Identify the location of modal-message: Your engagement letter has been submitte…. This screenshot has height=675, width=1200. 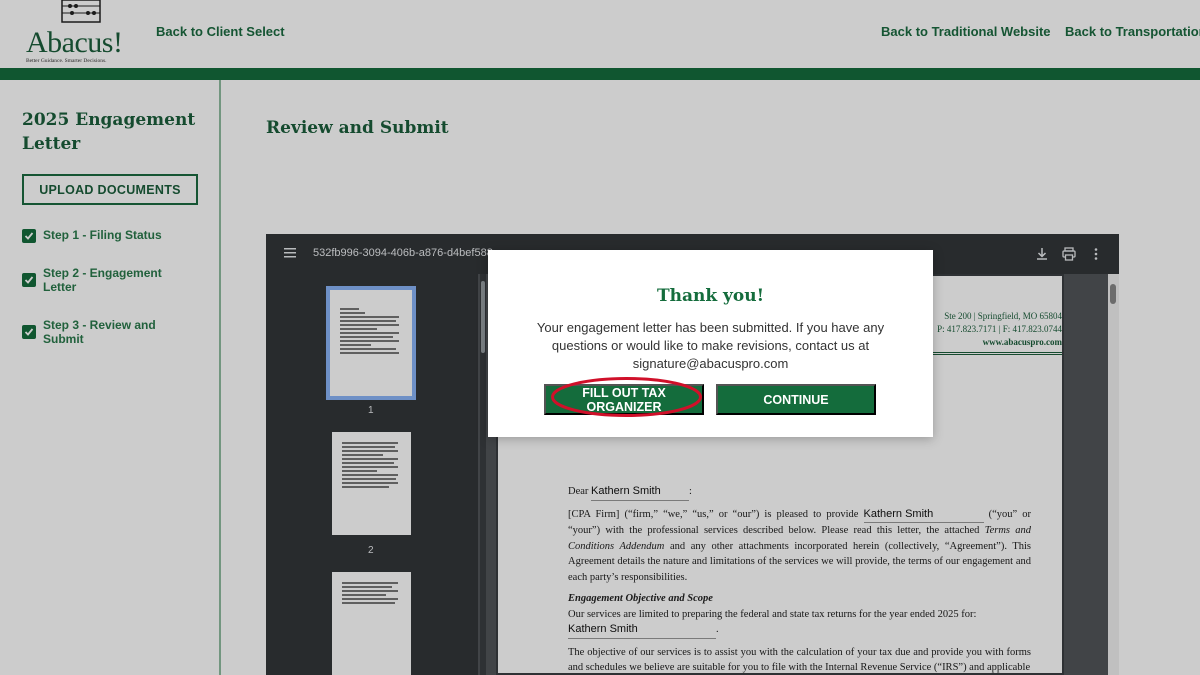
(710, 345).